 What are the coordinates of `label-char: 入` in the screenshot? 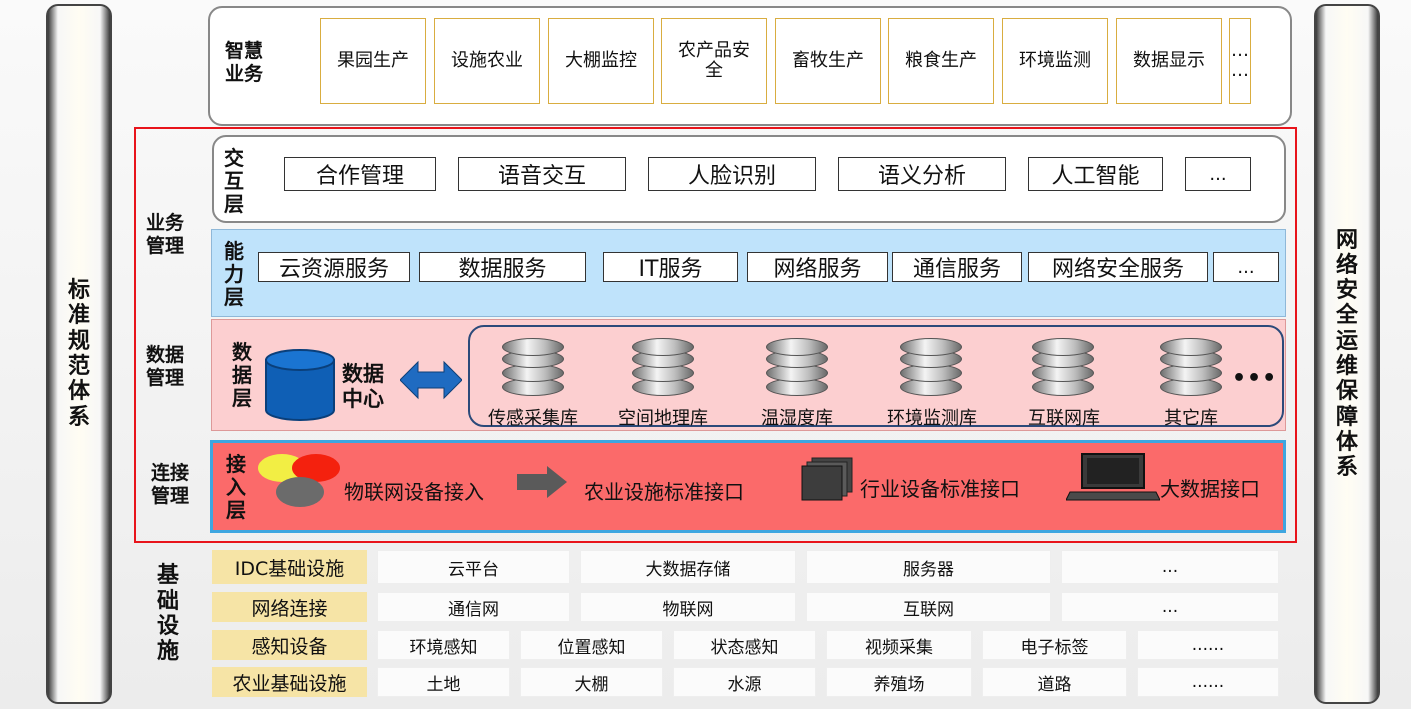 It's located at (236, 486).